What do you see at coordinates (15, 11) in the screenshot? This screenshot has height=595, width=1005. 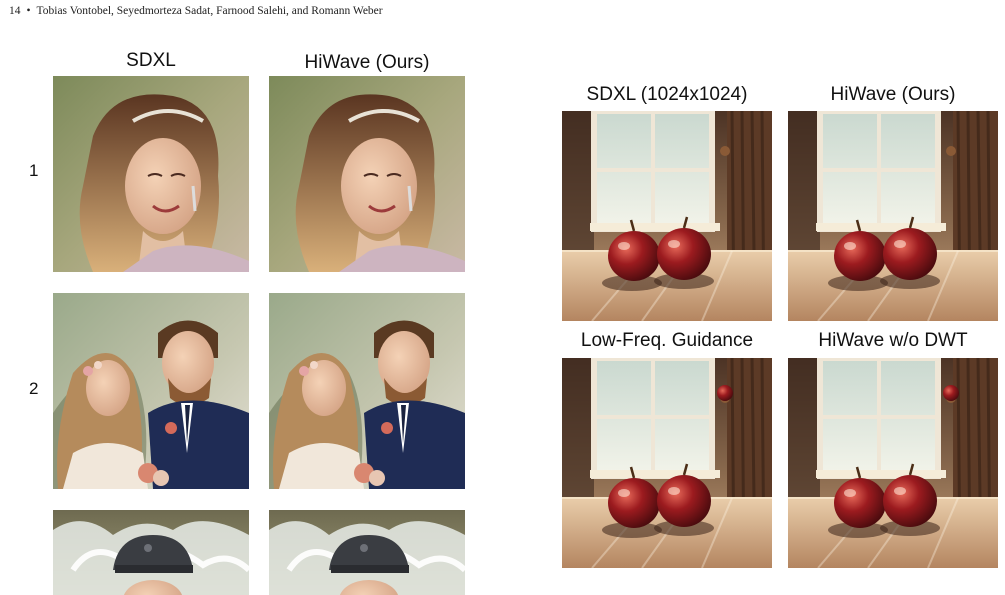 I see `page-number: 14` at bounding box center [15, 11].